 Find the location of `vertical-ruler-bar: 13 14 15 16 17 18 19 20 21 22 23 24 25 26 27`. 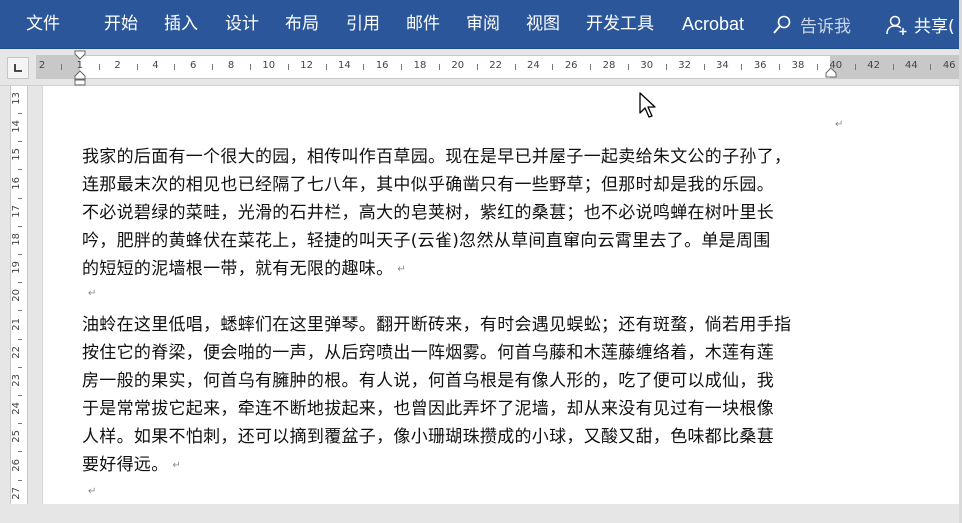

vertical-ruler-bar: 13 14 15 16 17 18 19 20 21 22 23 24 25 26 27 is located at coordinates (19, 297).